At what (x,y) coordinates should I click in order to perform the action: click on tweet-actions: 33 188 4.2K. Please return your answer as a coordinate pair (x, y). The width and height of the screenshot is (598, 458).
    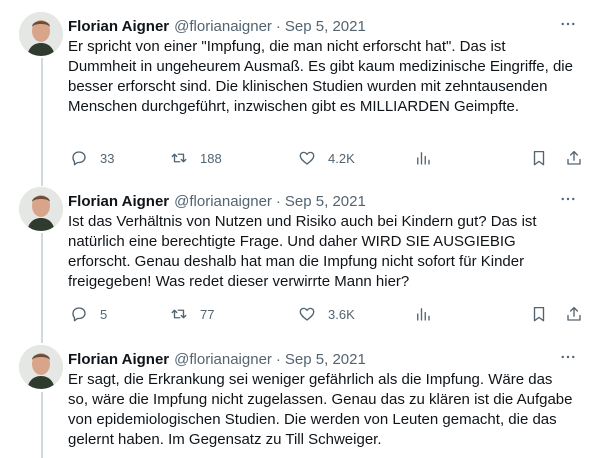
    Looking at the image, I should click on (328, 158).